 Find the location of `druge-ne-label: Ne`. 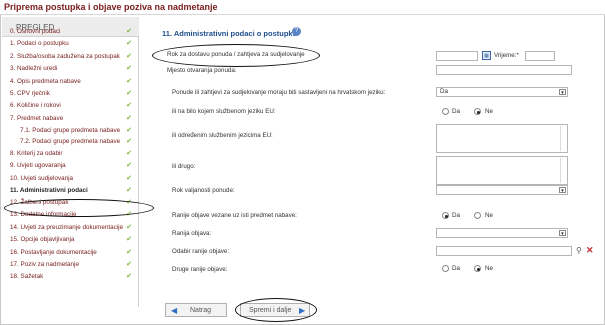

druge-ne-label: Ne is located at coordinates (489, 268).